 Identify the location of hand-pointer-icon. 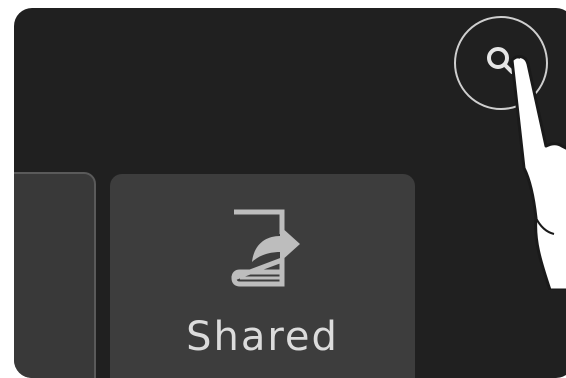
(537, 172).